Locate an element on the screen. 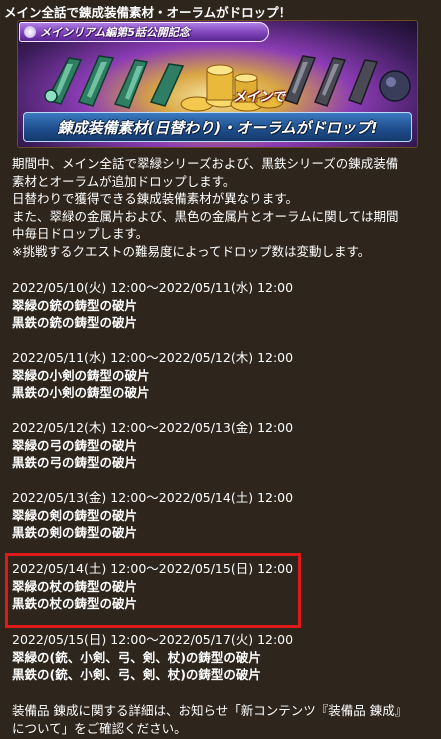 This screenshot has height=739, width=441. intro-line: 期間中、メイン全話で翠緑シリーズおよび、黒鉄シリーズの錬成装備 is located at coordinates (205, 163).